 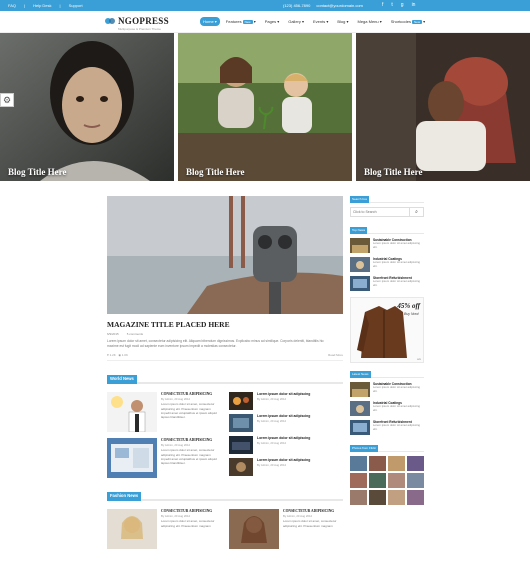 What do you see at coordinates (382, 5) in the screenshot?
I see `facebook-icon: f` at bounding box center [382, 5].